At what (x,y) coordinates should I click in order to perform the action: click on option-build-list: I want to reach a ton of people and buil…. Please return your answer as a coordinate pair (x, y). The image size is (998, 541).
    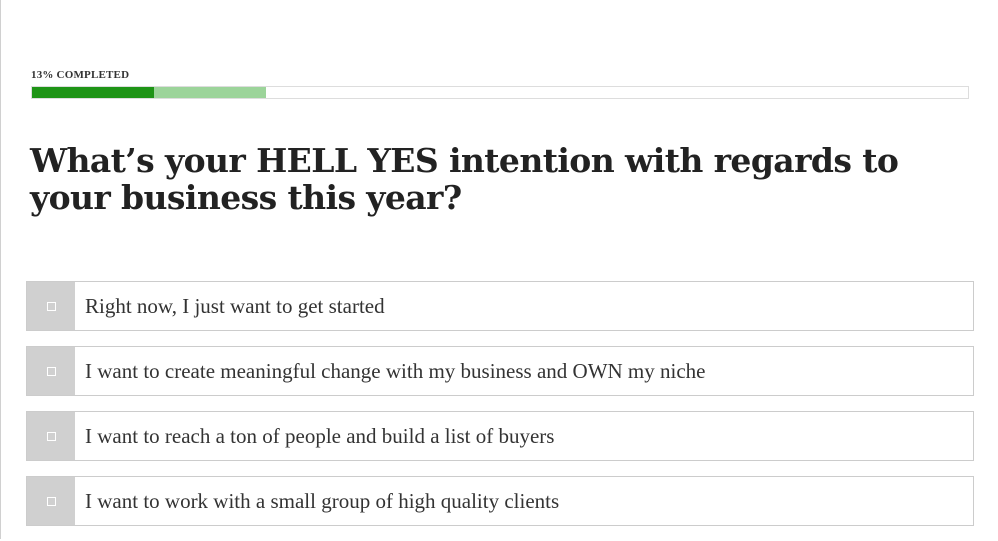
    Looking at the image, I should click on (500, 436).